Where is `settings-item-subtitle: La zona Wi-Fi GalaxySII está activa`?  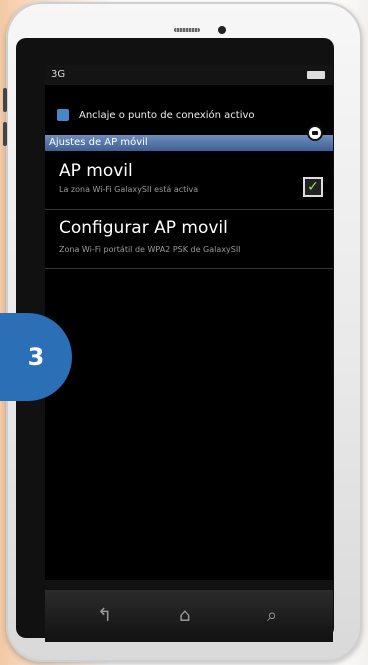
settings-item-subtitle: La zona Wi-Fi GalaxySII está activa is located at coordinates (129, 189).